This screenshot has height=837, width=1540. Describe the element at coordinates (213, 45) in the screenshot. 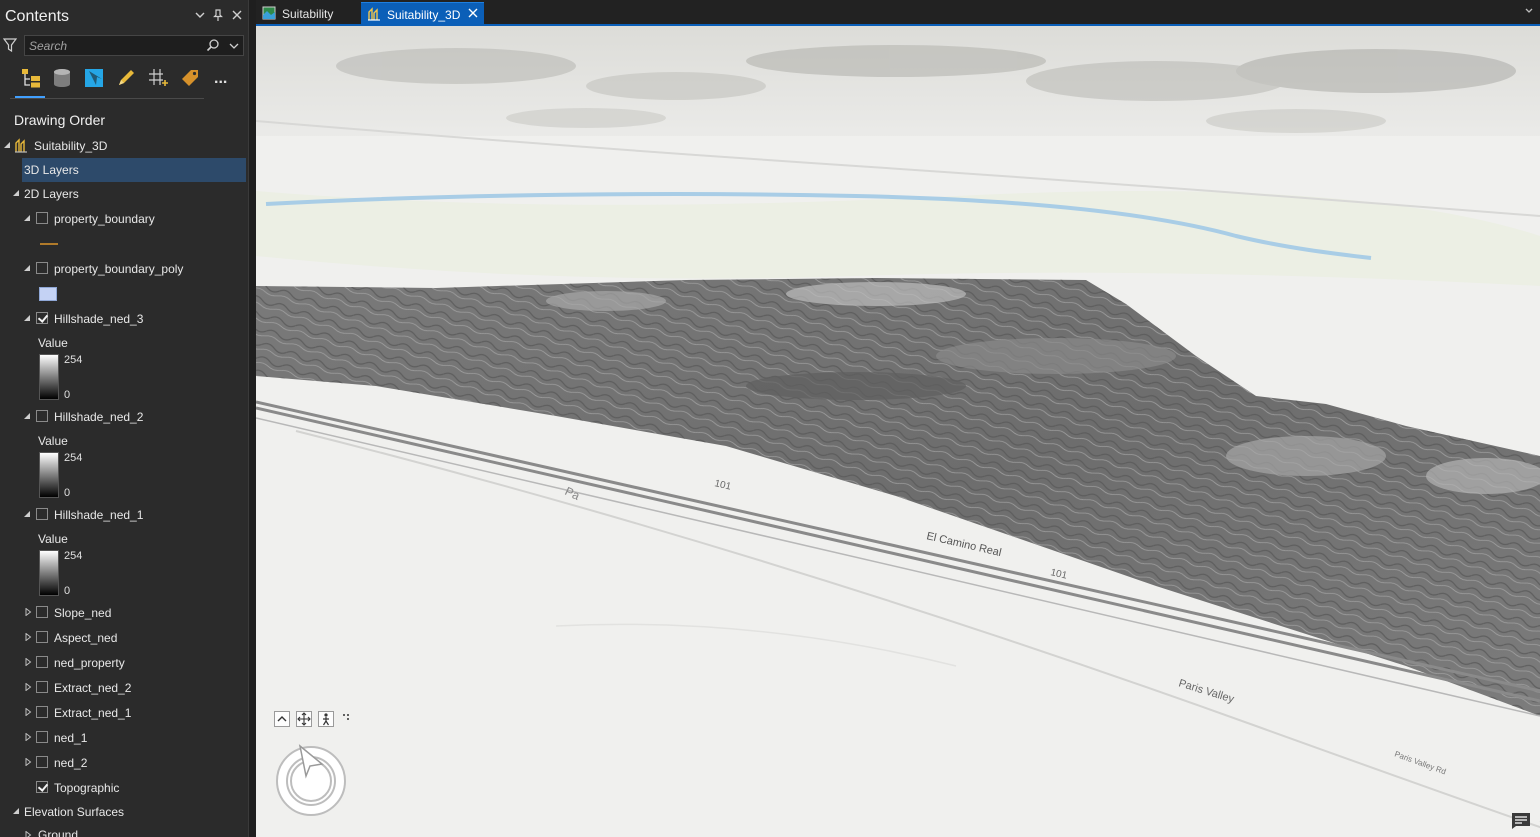

I see `search-icon` at that location.